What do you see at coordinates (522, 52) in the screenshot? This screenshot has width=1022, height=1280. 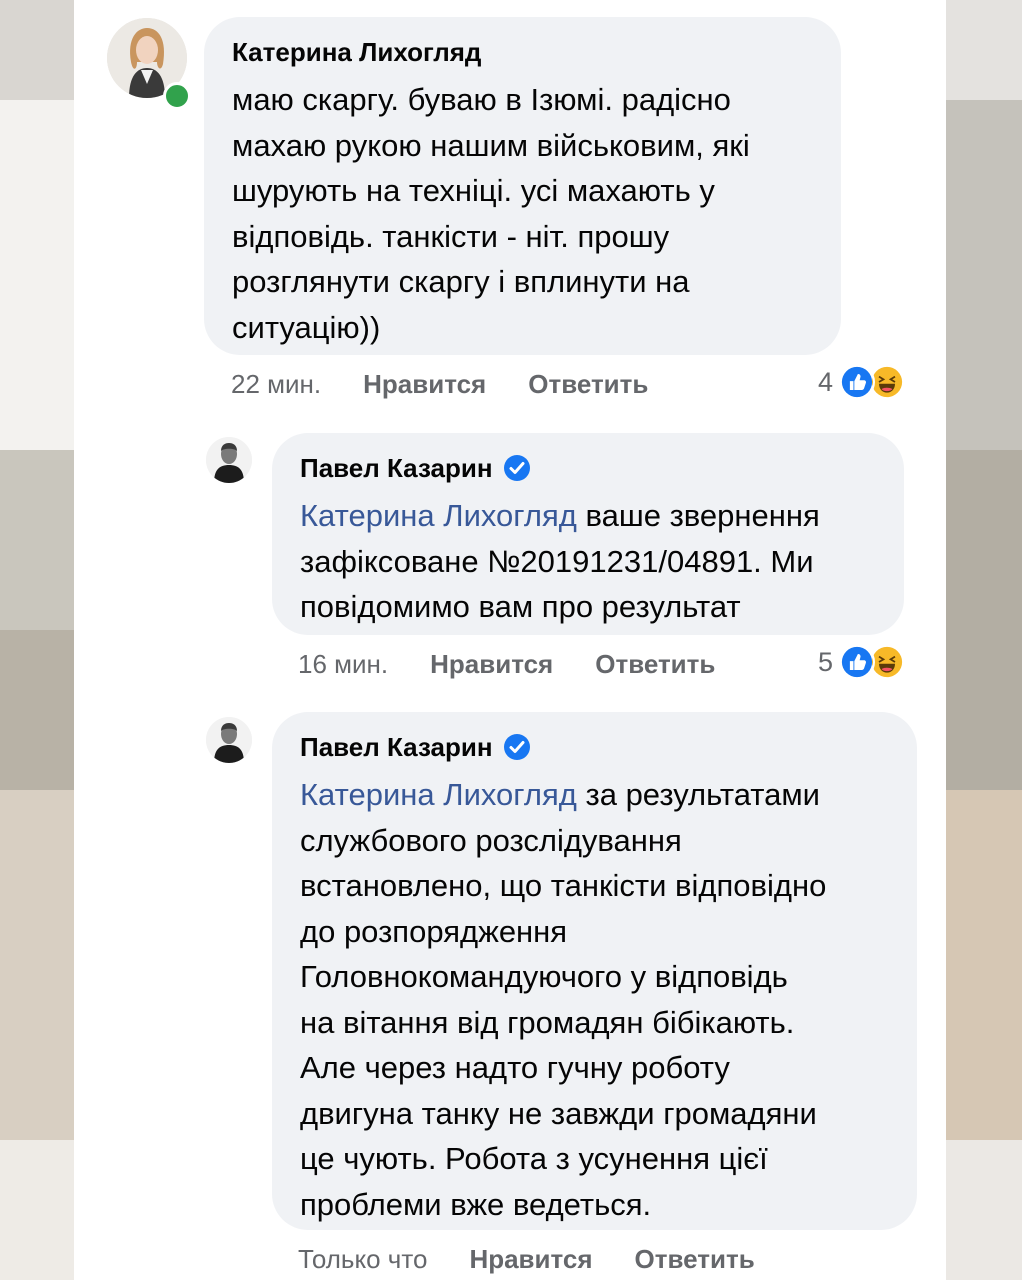 I see `comment-author: Катерина Лихогляд` at bounding box center [522, 52].